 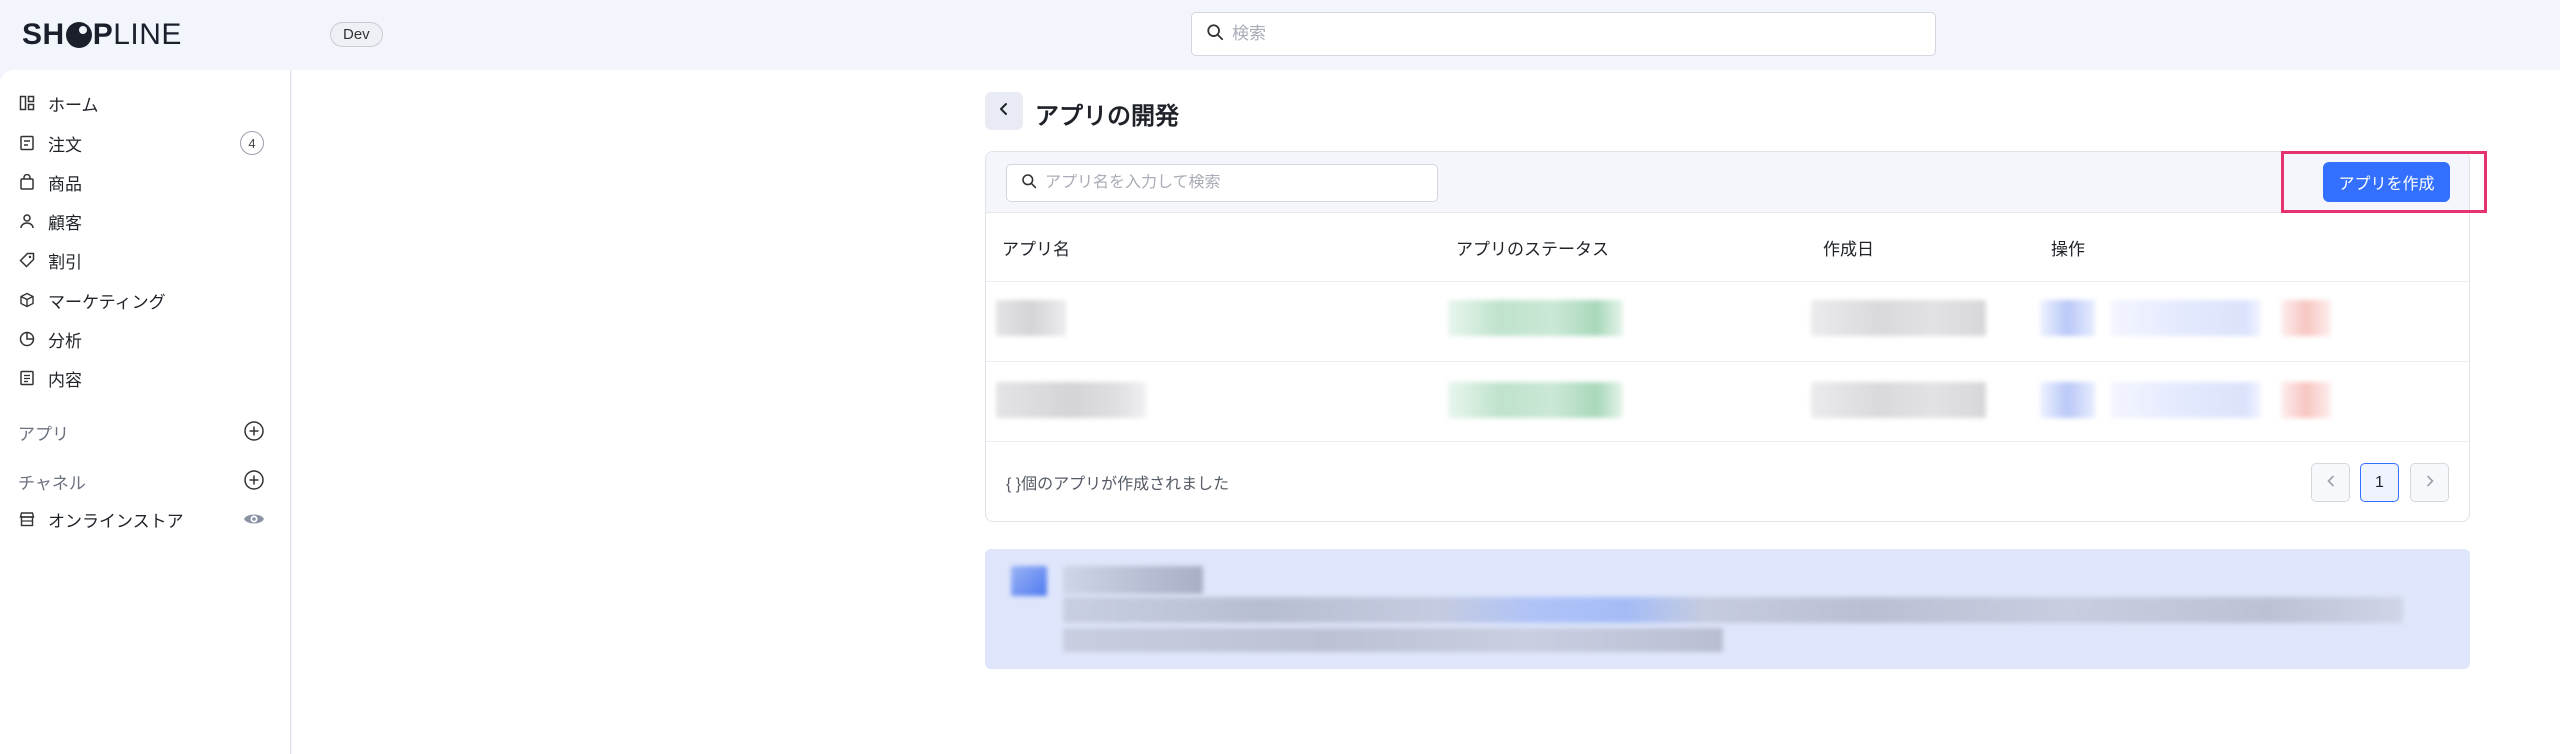 I want to click on sidebar-item-analytics: 分析, so click(x=145, y=339).